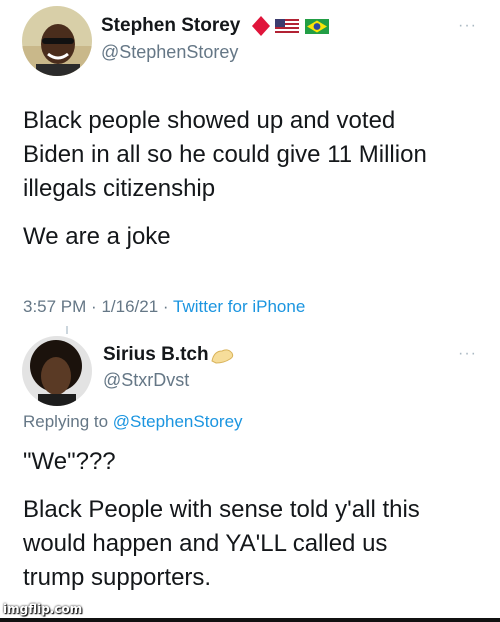  What do you see at coordinates (225, 154) in the screenshot?
I see `tweet-text-line: Biden in all so he could give 11 Million` at bounding box center [225, 154].